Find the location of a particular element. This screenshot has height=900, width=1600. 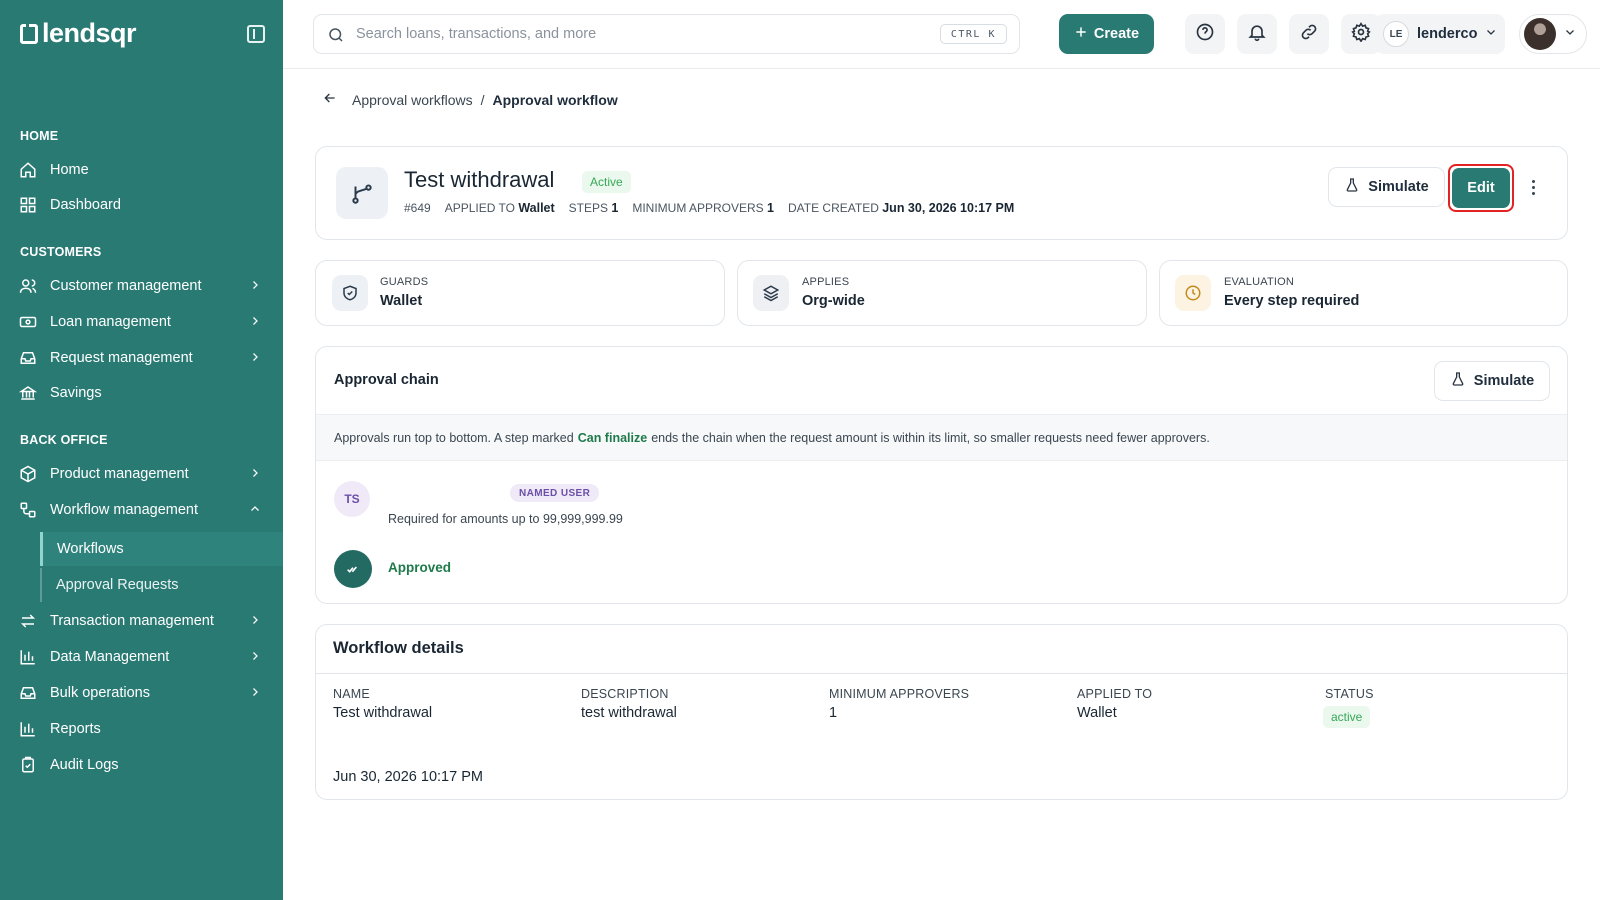

approved-label: Approved is located at coordinates (420, 567).